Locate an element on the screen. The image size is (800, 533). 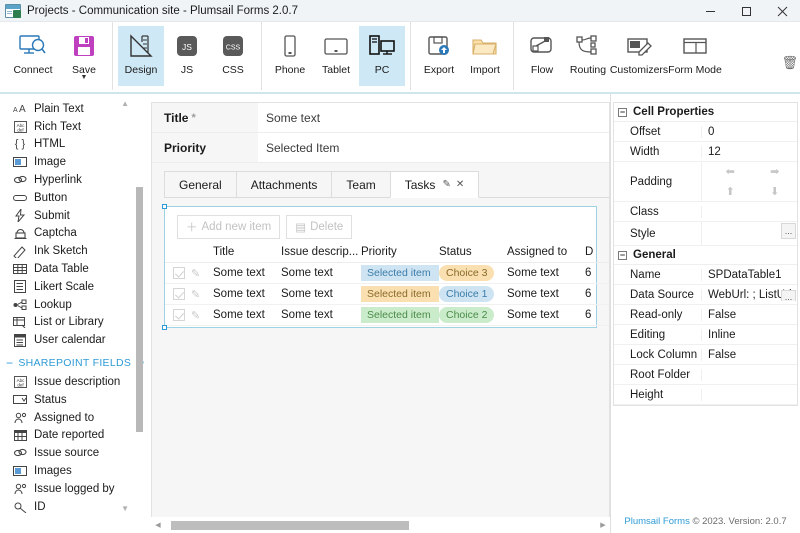
ribbon-button-flow: Flow is located at coordinates (542, 56).